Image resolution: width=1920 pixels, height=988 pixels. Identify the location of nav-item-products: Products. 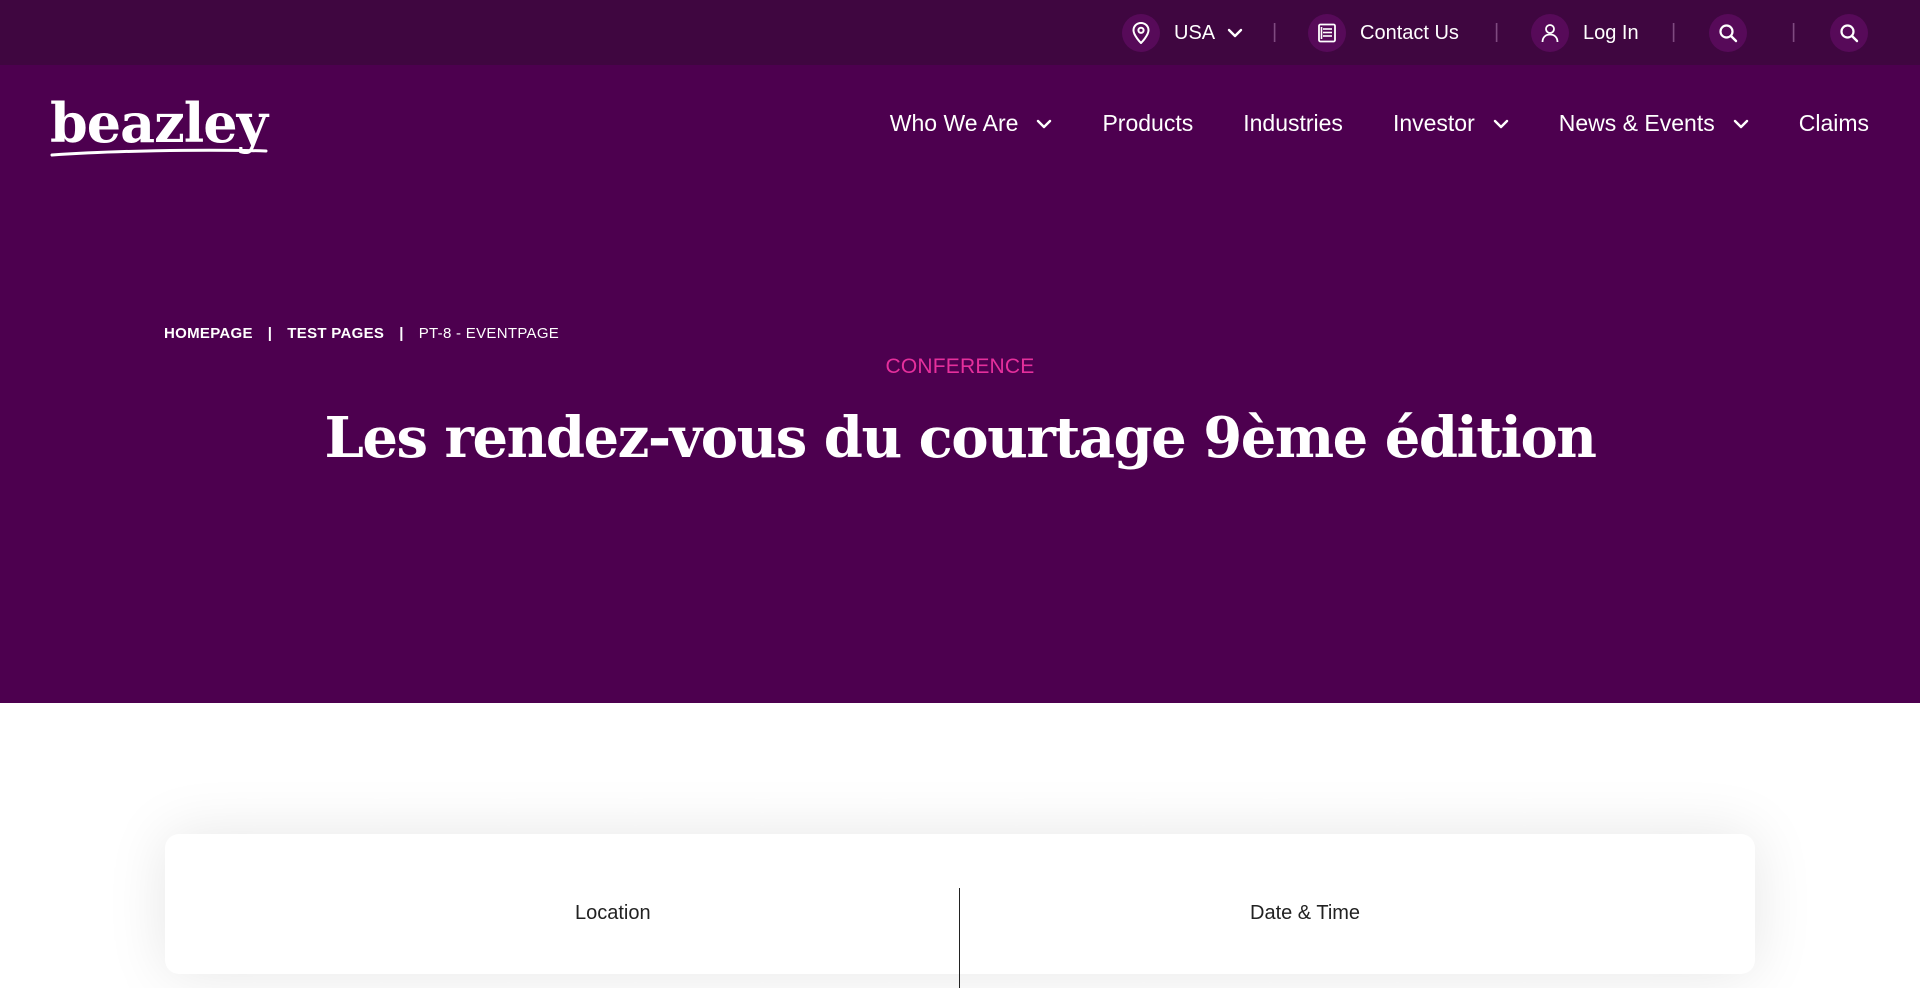
(1147, 123).